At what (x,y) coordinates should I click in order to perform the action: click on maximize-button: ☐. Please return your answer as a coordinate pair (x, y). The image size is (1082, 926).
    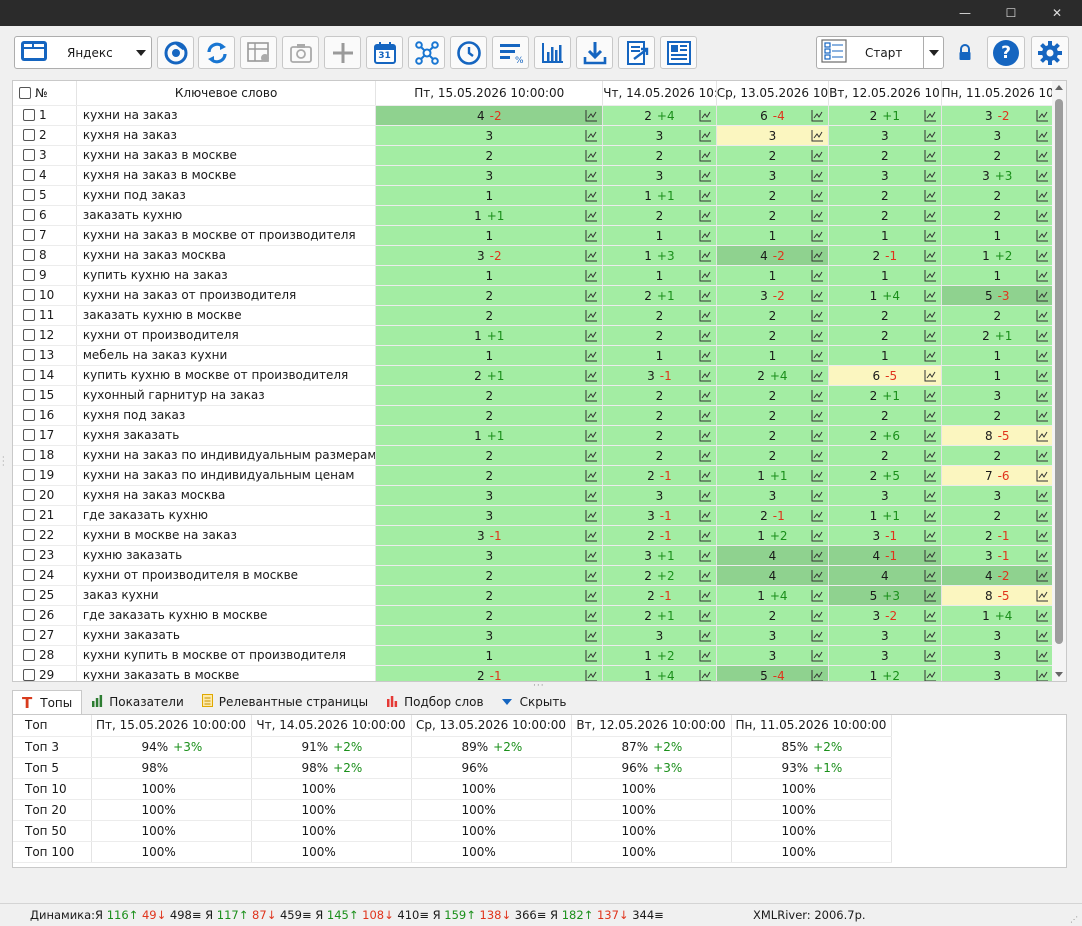
    Looking at the image, I should click on (1011, 13).